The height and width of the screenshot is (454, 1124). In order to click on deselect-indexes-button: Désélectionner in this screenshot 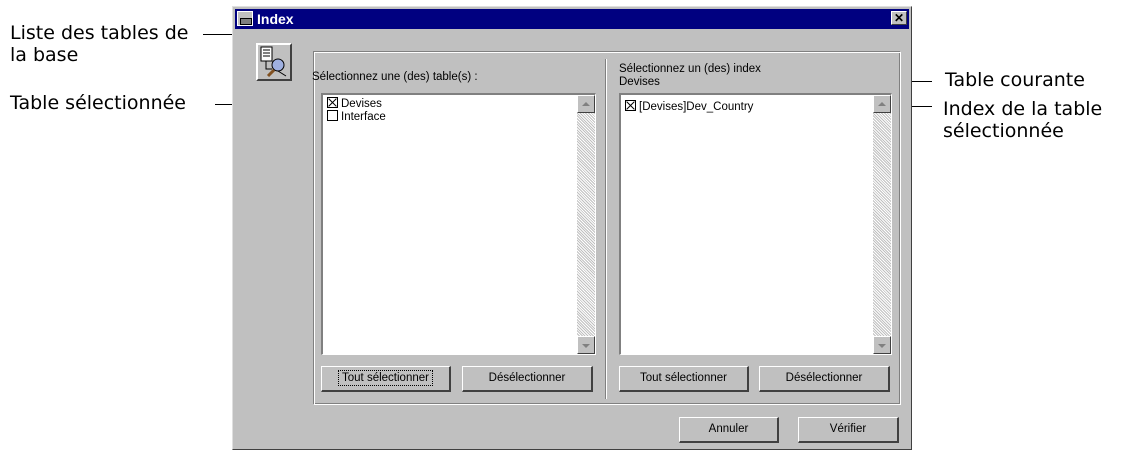, I will do `click(824, 379)`.